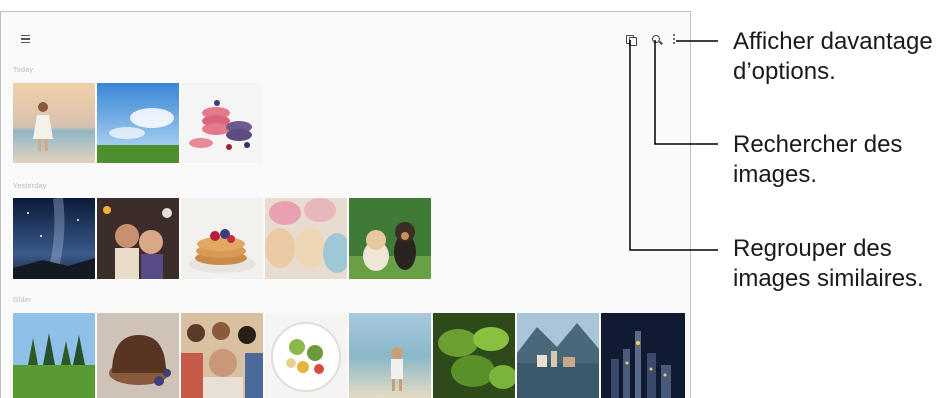  I want to click on callout-search: Rechercher des images., so click(817, 160).